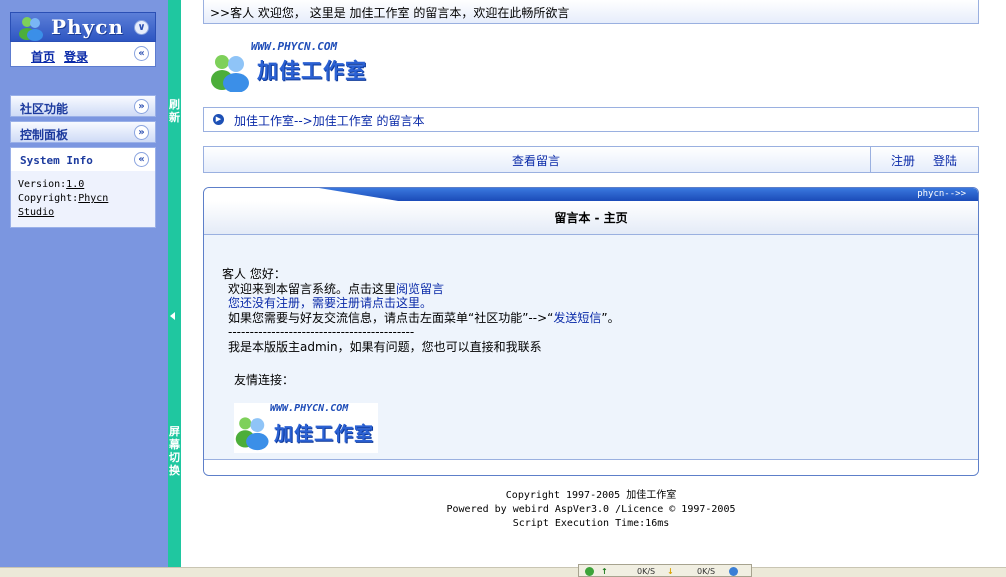 Image resolution: width=1006 pixels, height=577 pixels. I want to click on switch-char: 切, so click(174, 457).